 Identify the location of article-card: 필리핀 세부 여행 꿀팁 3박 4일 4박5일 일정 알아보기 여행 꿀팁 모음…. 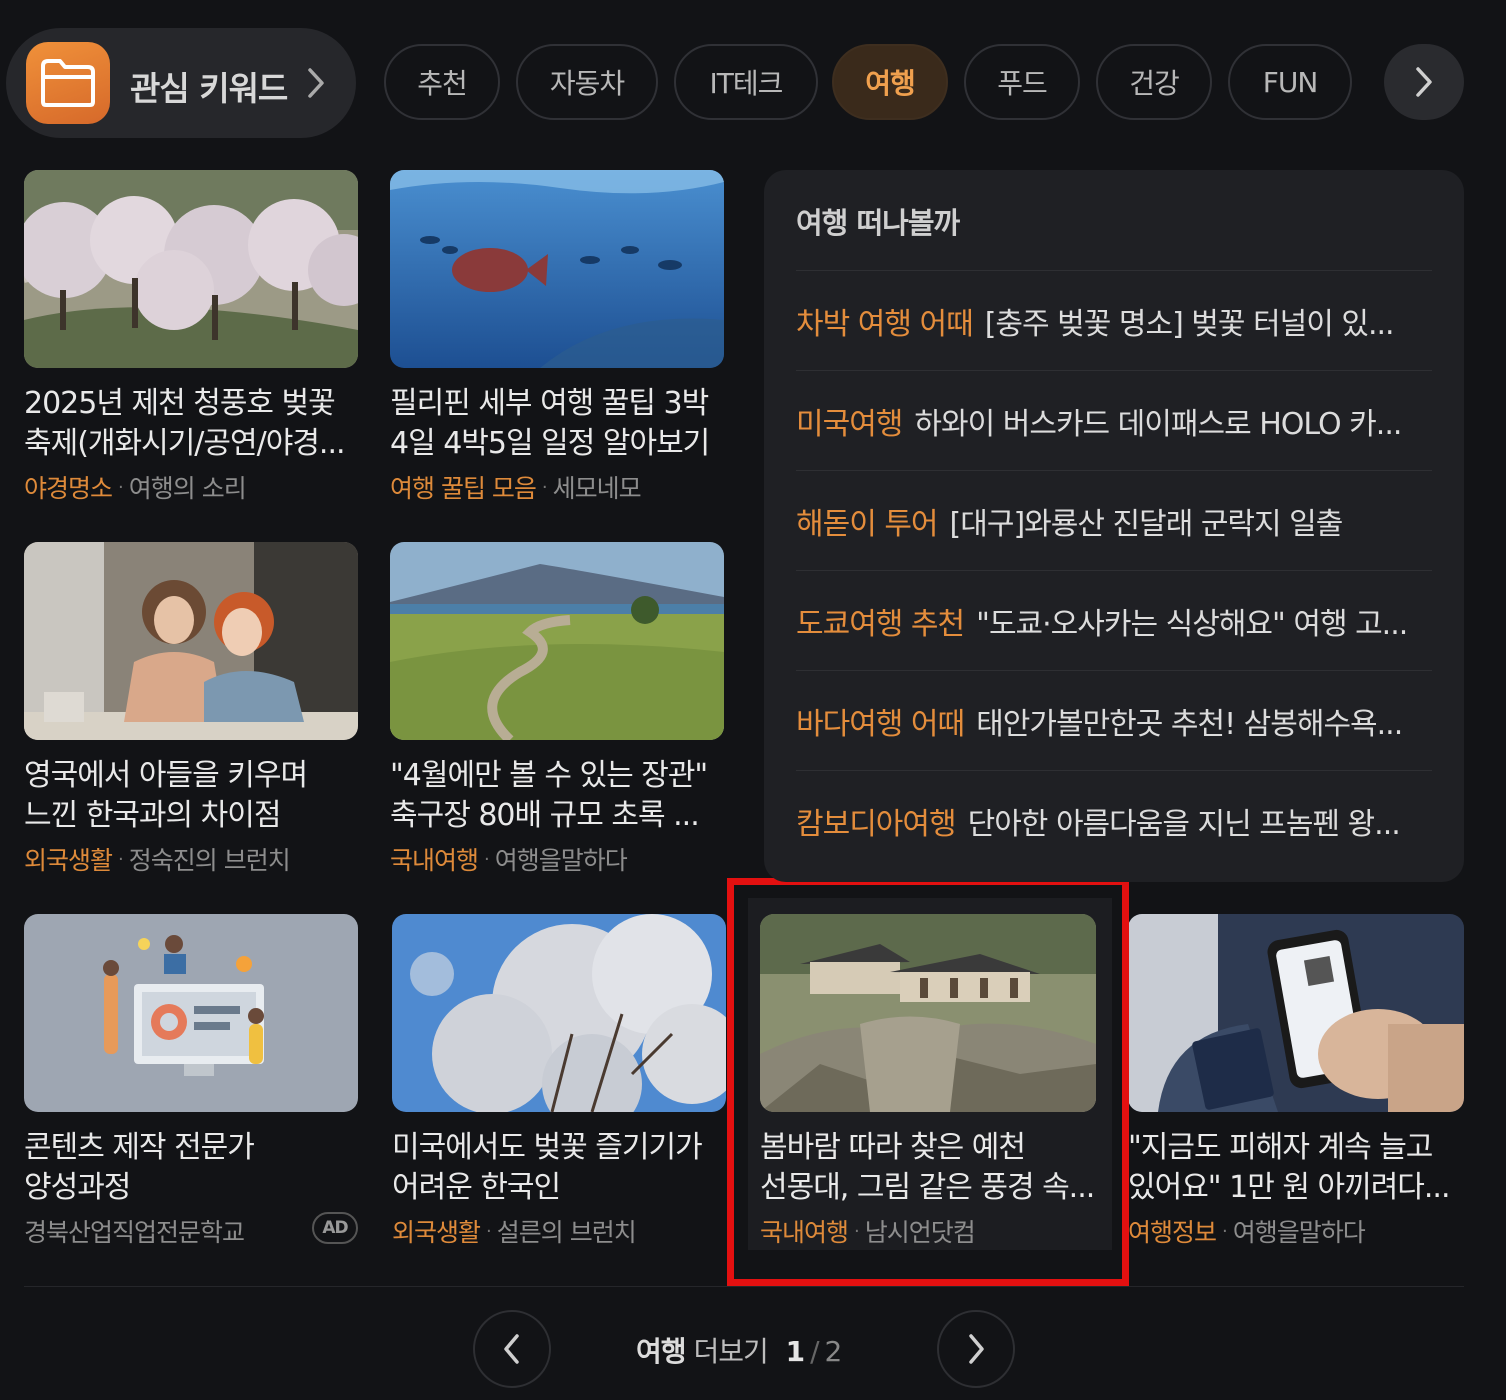
(557, 337).